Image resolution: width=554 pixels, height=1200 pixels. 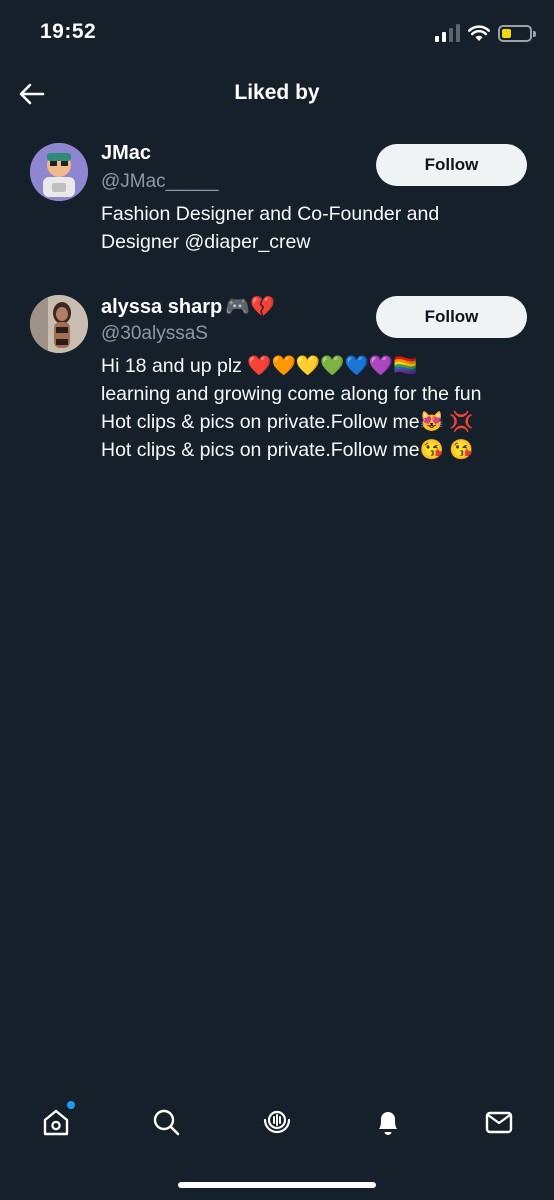 I want to click on nav-spaces, so click(x=277, y=1122).